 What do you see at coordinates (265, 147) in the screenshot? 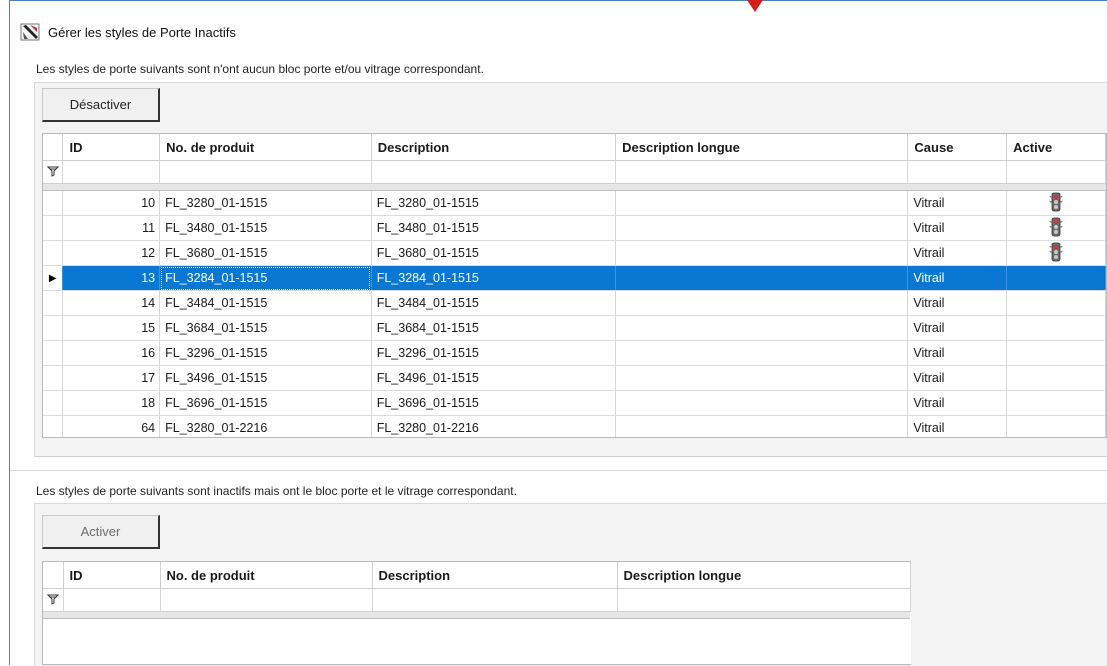
I see `col-header-product: No. de produit` at bounding box center [265, 147].